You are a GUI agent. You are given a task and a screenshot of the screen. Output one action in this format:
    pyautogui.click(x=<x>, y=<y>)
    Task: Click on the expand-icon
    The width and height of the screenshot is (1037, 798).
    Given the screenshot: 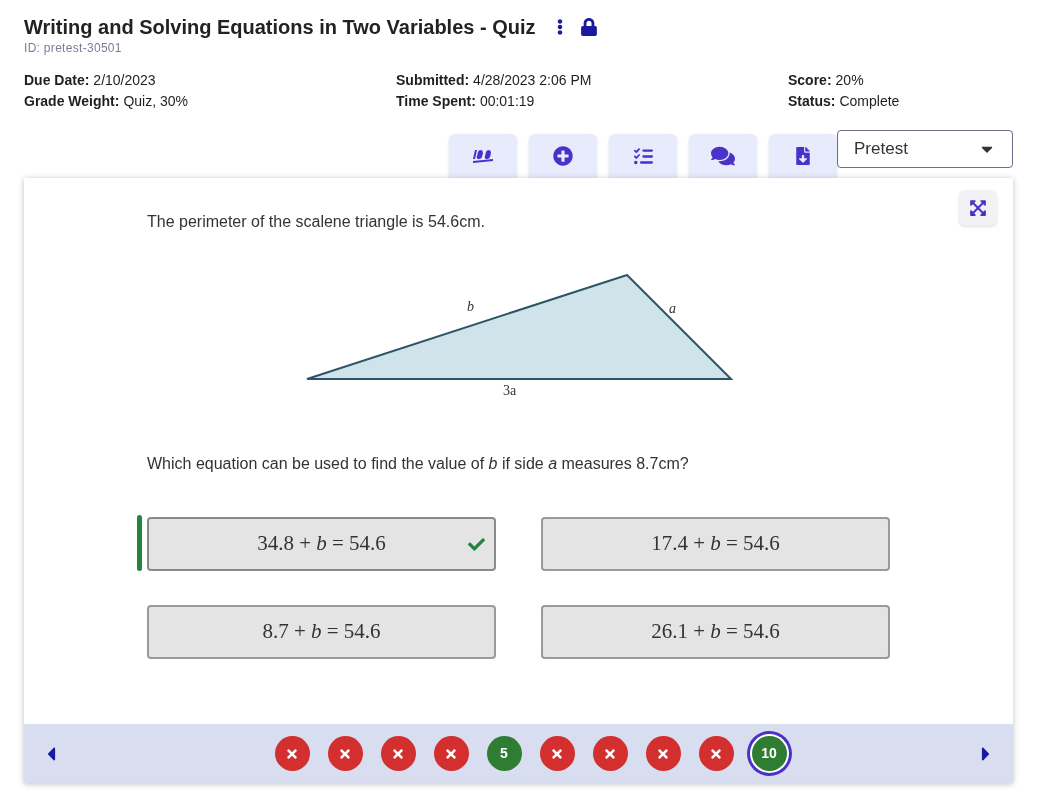 What is the action you would take?
    pyautogui.click(x=978, y=208)
    